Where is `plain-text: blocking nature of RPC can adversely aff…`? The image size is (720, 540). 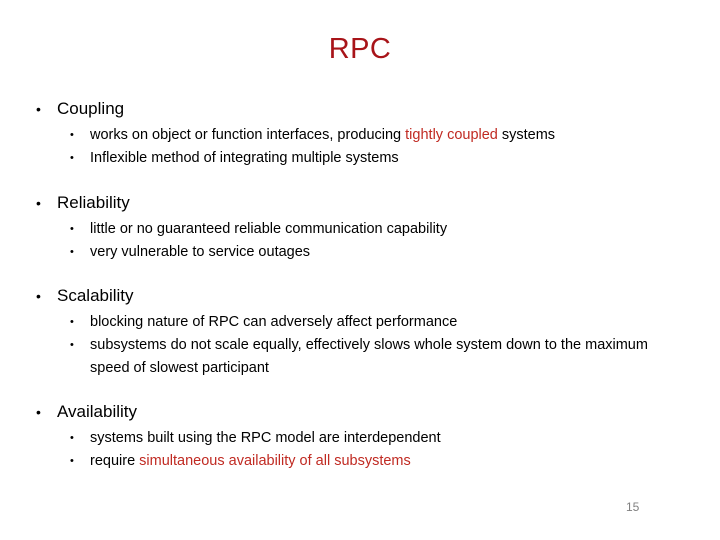 plain-text: blocking nature of RPC can adversely aff… is located at coordinates (274, 322).